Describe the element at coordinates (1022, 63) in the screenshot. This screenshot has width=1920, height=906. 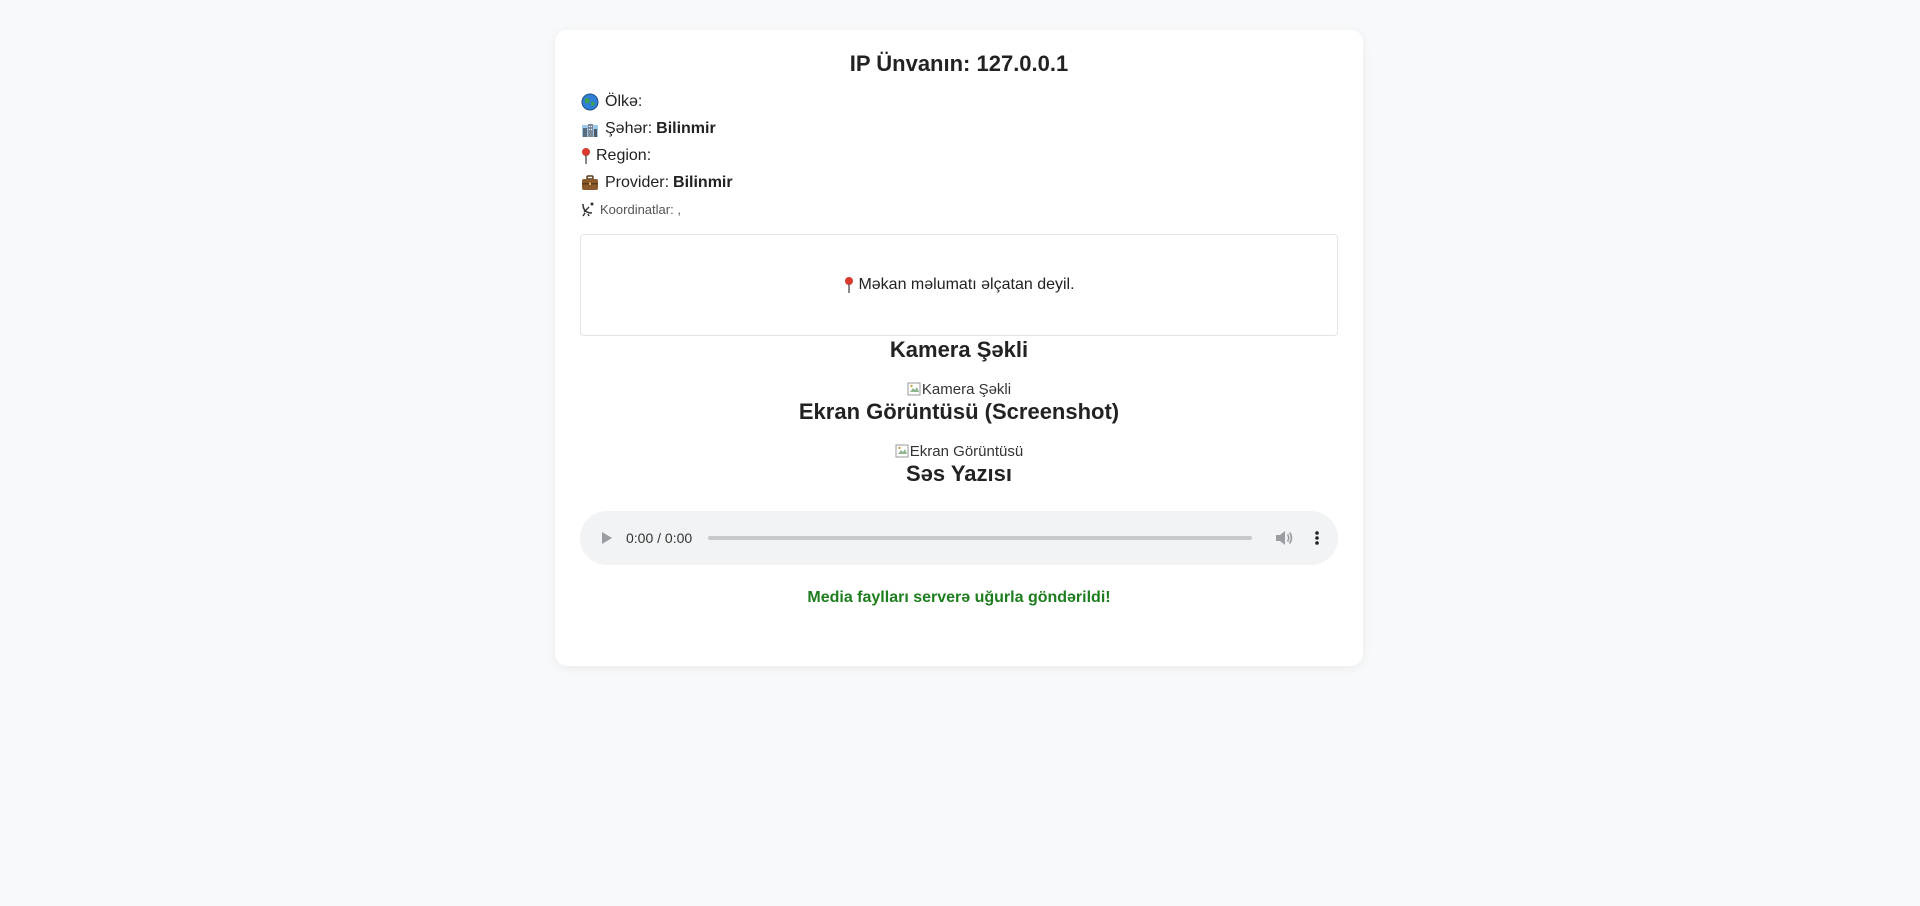
I see `ip-value: 127.0.0.1` at that location.